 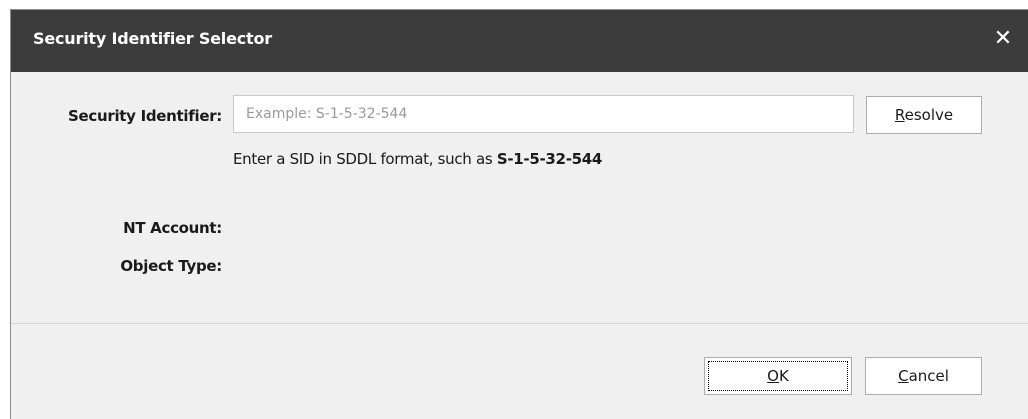 I want to click on close-icon: ✕, so click(x=1003, y=39).